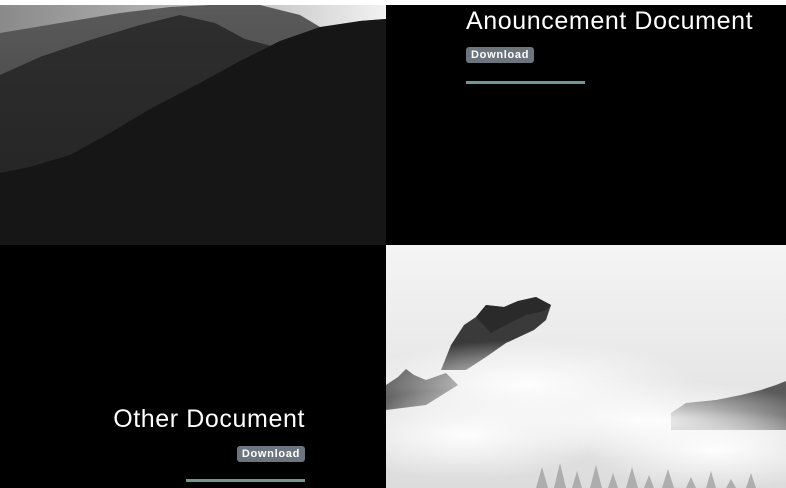 Image resolution: width=786 pixels, height=488 pixels. I want to click on announcement-accent-divider, so click(525, 82).